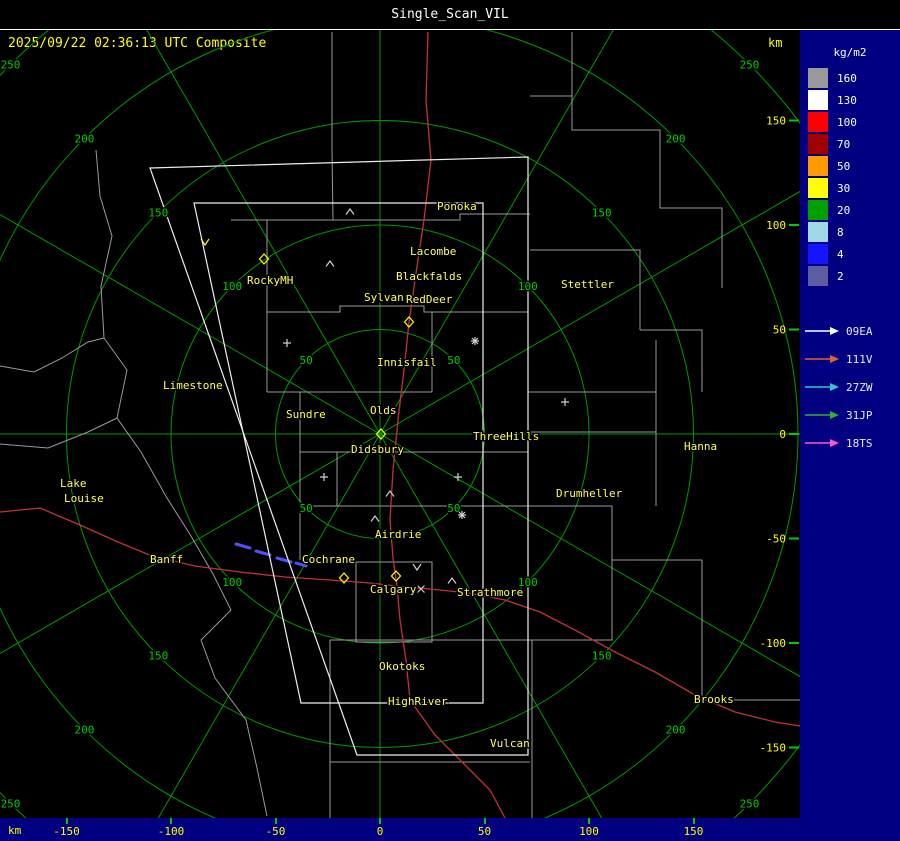  What do you see at coordinates (429, 276) in the screenshot?
I see `city-label-blackfalds: Blackfalds` at bounding box center [429, 276].